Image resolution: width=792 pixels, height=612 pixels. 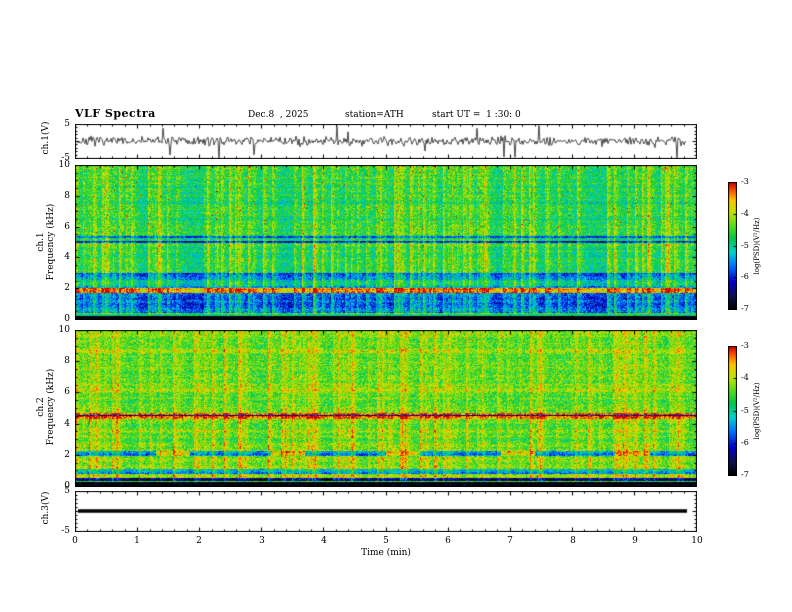 What do you see at coordinates (41, 242) in the screenshot?
I see `ch1-label: ch.1` at bounding box center [41, 242].